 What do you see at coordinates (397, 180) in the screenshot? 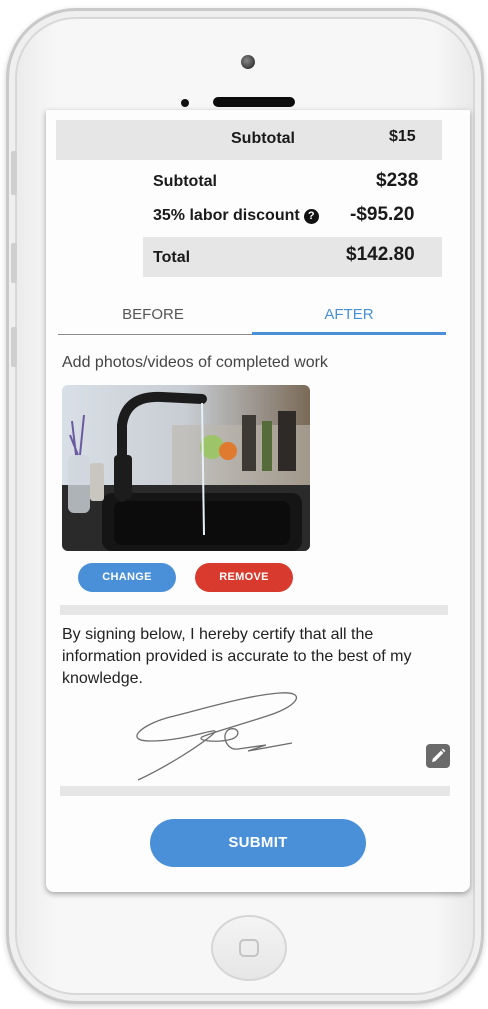
I see `subtotal-value: $238` at bounding box center [397, 180].